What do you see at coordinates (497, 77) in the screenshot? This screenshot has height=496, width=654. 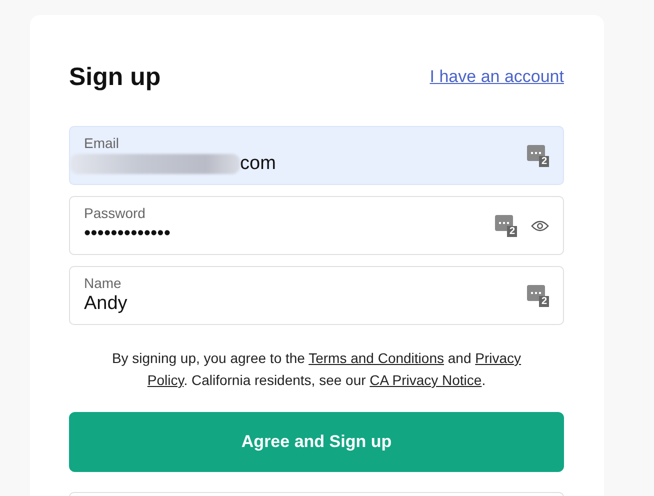 I see `account-link: I have an account` at bounding box center [497, 77].